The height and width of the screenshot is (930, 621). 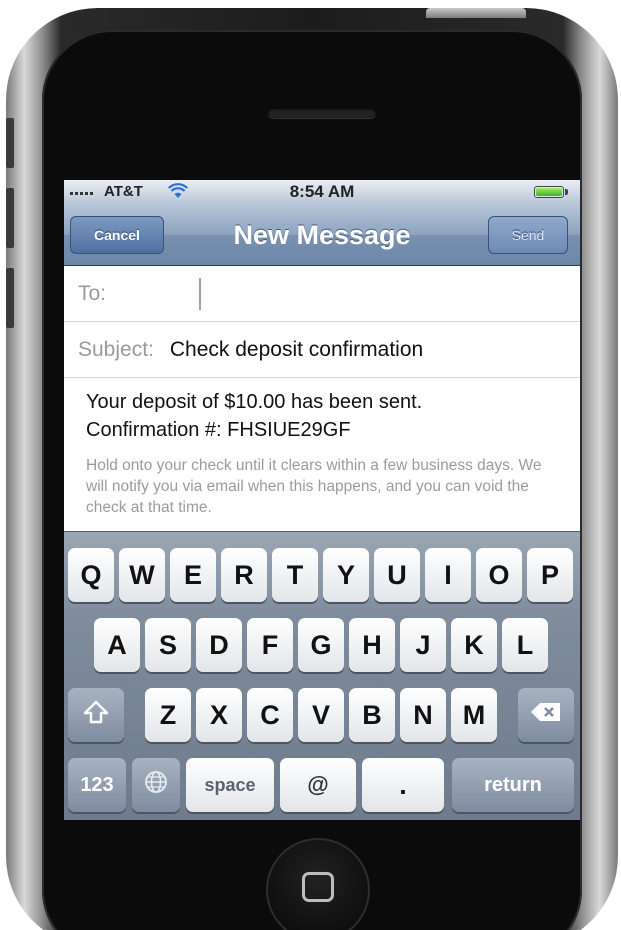 I want to click on body-confirmation-line: Confirmation #: FHSIUE29GF, so click(x=218, y=430).